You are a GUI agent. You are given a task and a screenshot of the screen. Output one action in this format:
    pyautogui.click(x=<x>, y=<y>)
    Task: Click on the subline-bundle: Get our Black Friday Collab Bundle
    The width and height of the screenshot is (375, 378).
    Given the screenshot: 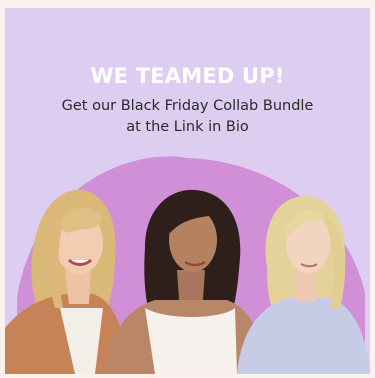 What is the action you would take?
    pyautogui.click(x=187, y=106)
    